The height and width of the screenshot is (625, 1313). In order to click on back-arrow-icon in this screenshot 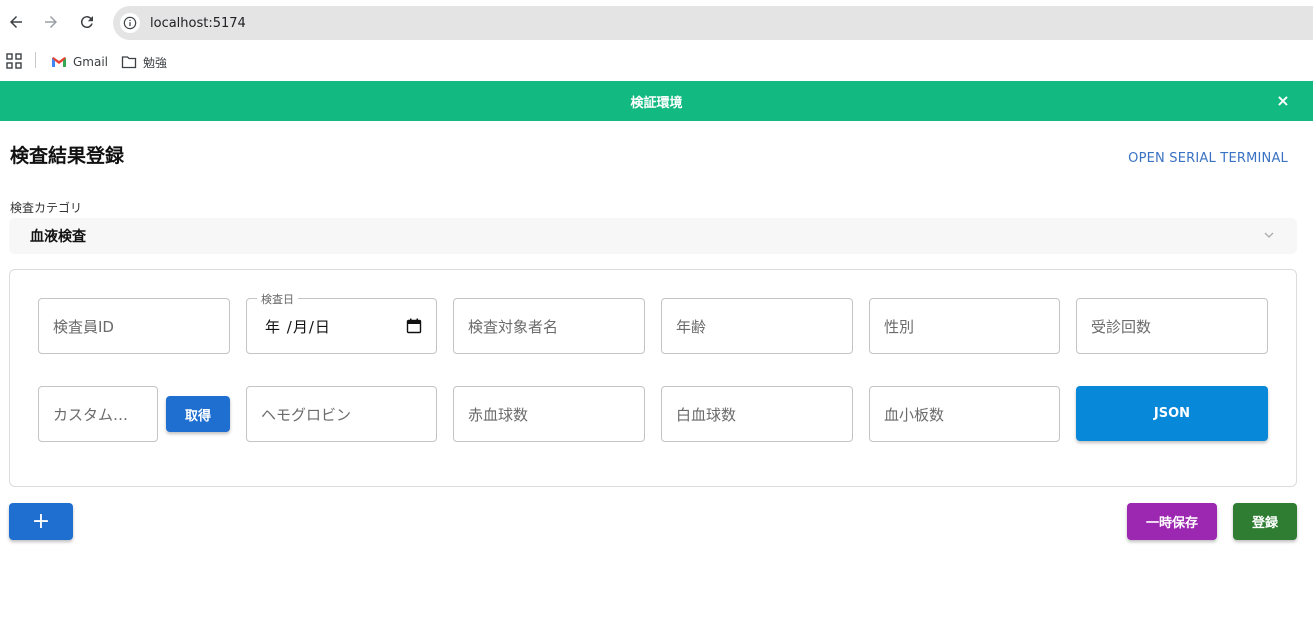, I will do `click(16, 22)`.